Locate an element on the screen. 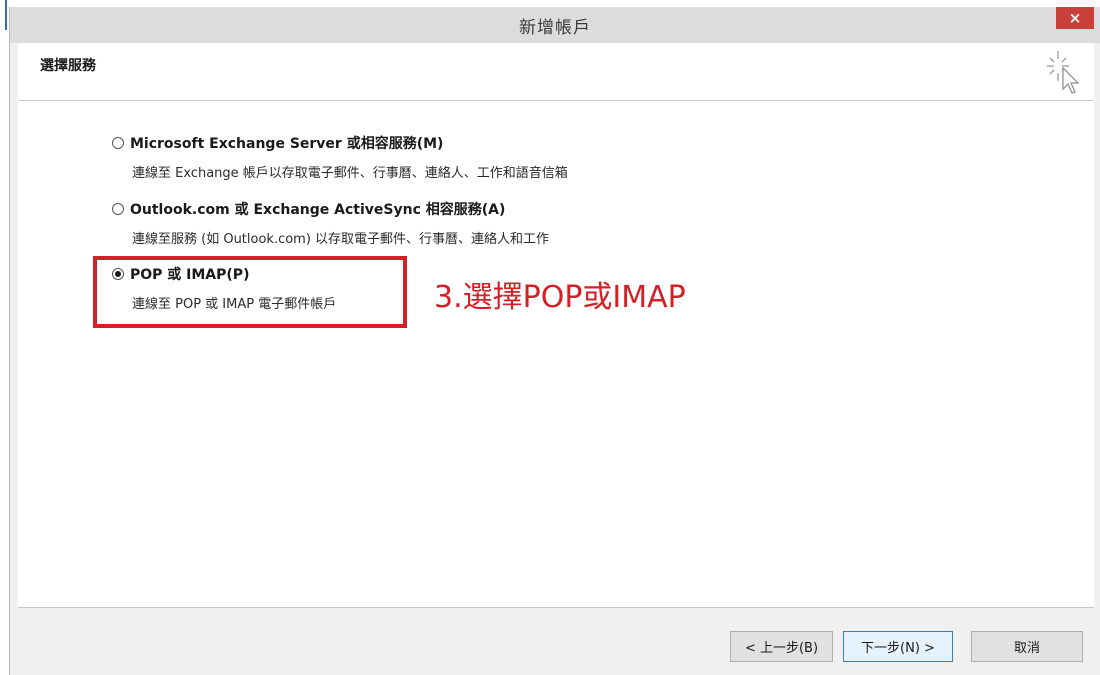 Image resolution: width=1100 pixels, height=675 pixels. wizard-header: 選擇服務 is located at coordinates (556, 72).